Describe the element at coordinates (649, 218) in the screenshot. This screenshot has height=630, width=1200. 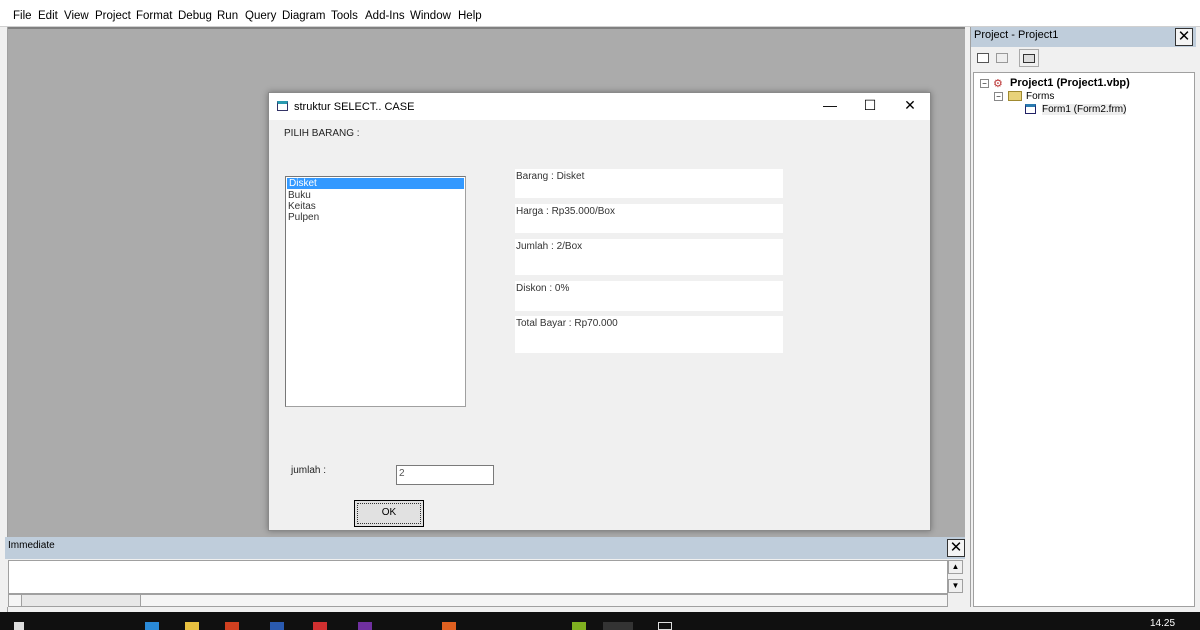
I see `harga-label: Harga : Rp35.000/Box` at that location.